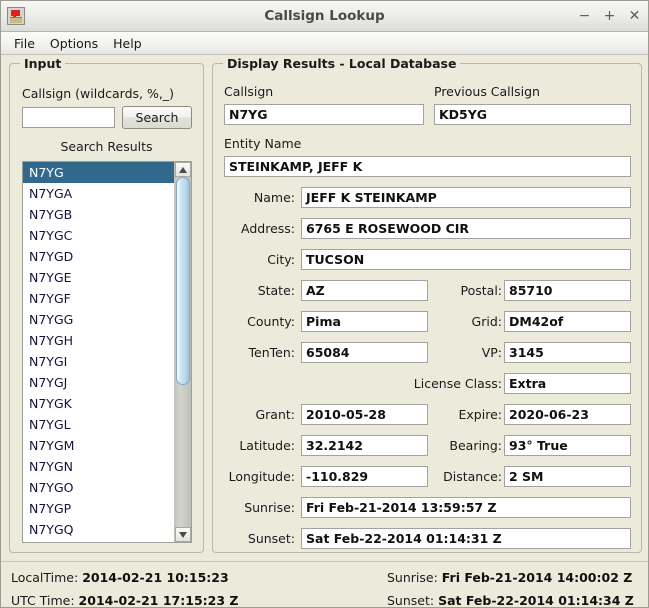  What do you see at coordinates (364, 414) in the screenshot?
I see `grant-value-field: 2010-05-28` at bounding box center [364, 414].